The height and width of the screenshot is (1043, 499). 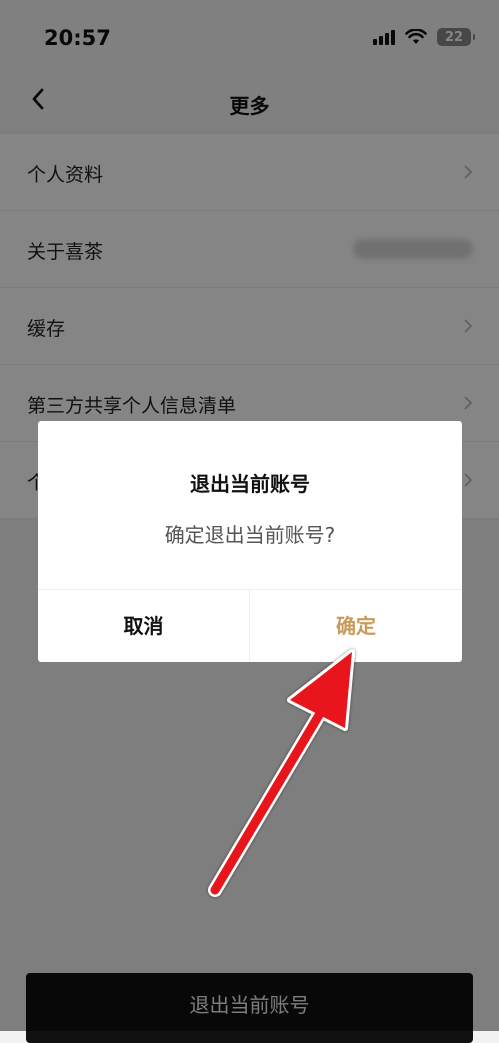 What do you see at coordinates (250, 535) in the screenshot?
I see `dialog-message: 确定退出当前账号?` at bounding box center [250, 535].